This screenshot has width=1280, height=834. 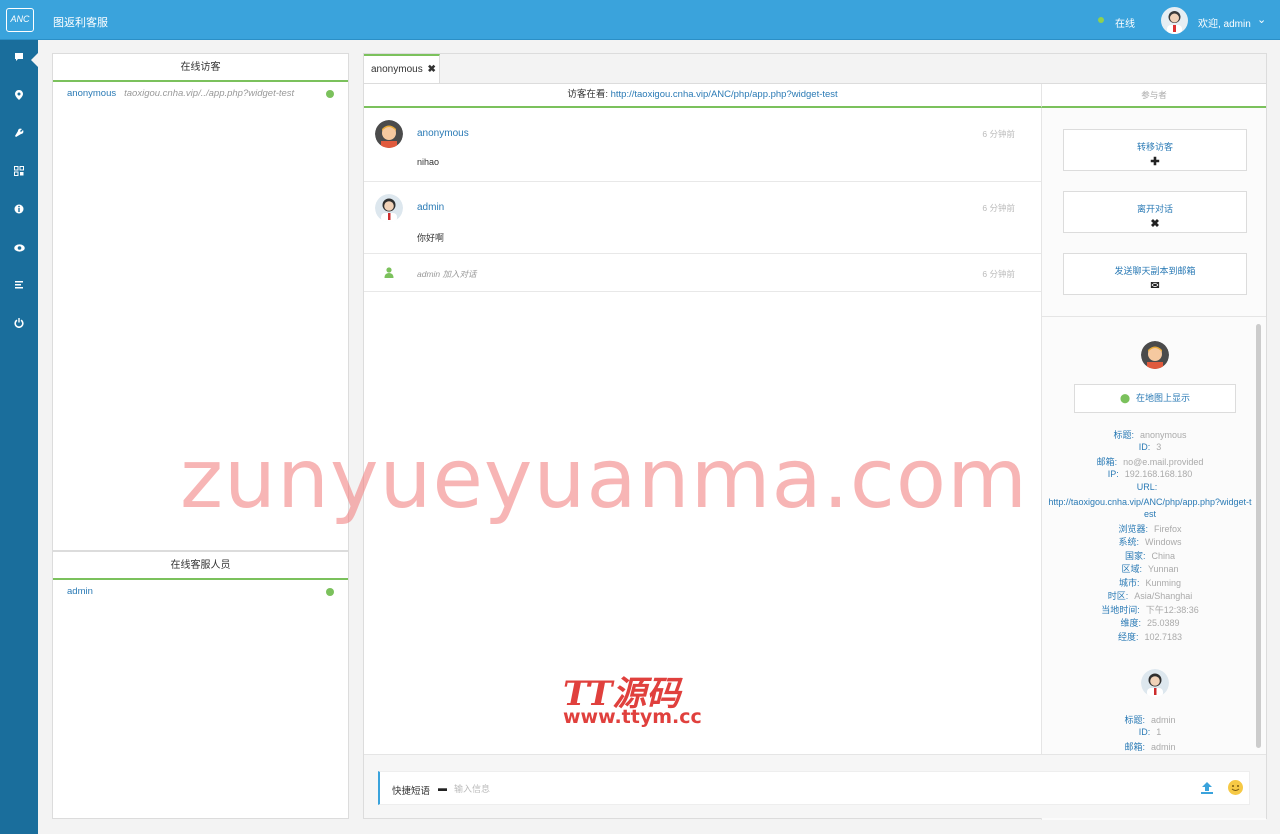 What do you see at coordinates (1163, 623) in the screenshot?
I see `info-value: 25.0389` at bounding box center [1163, 623].